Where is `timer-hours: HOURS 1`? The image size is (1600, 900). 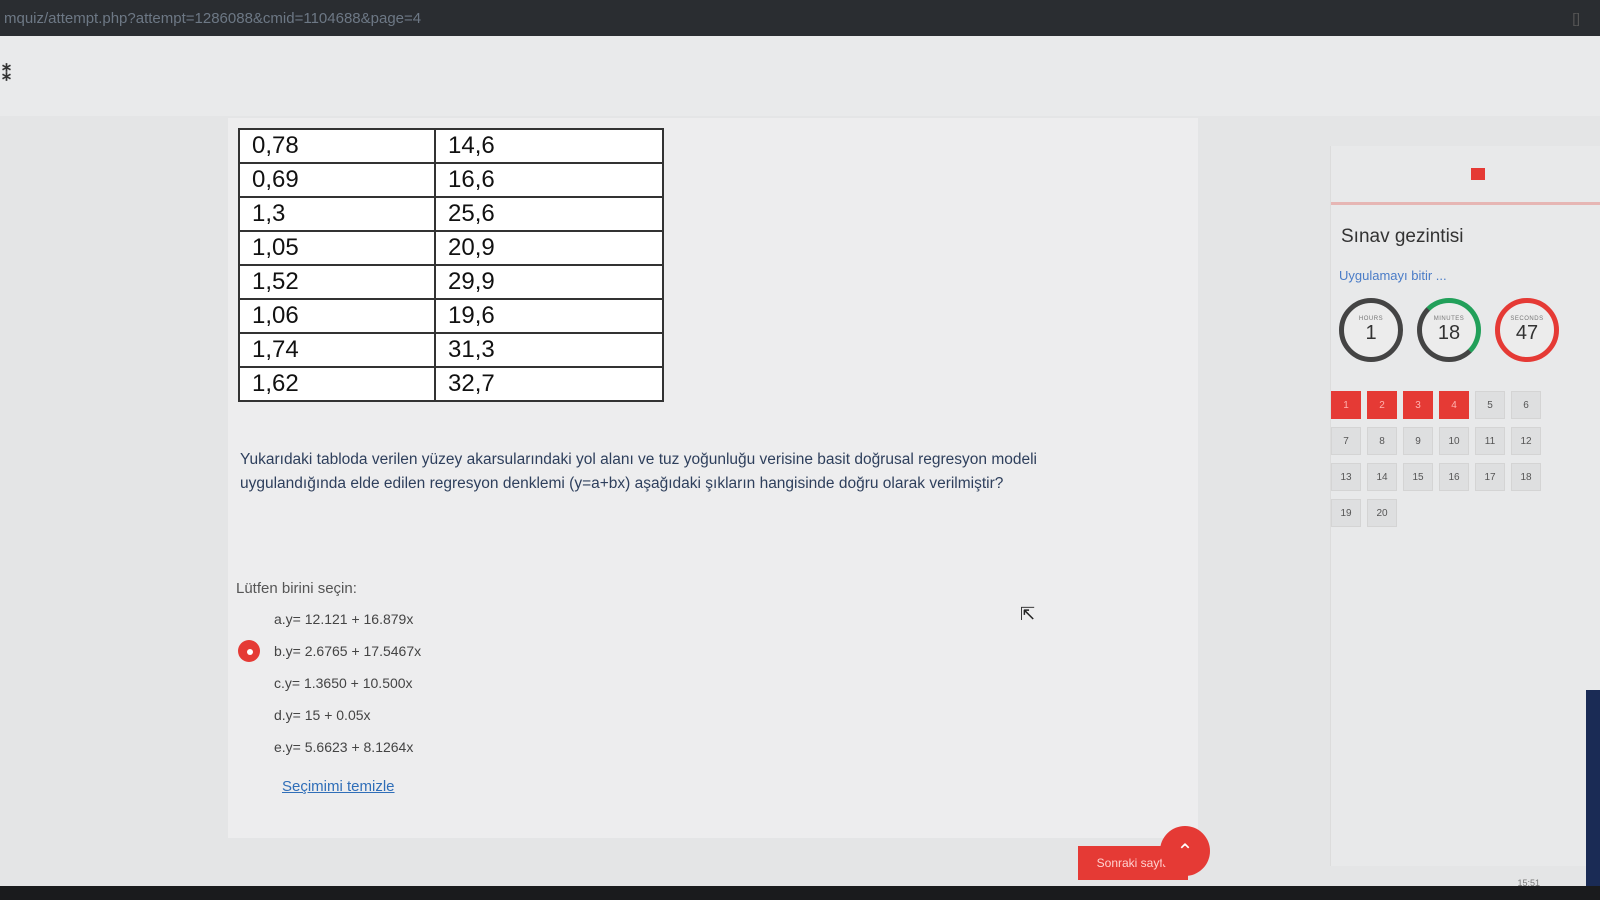 timer-hours: HOURS 1 is located at coordinates (1371, 330).